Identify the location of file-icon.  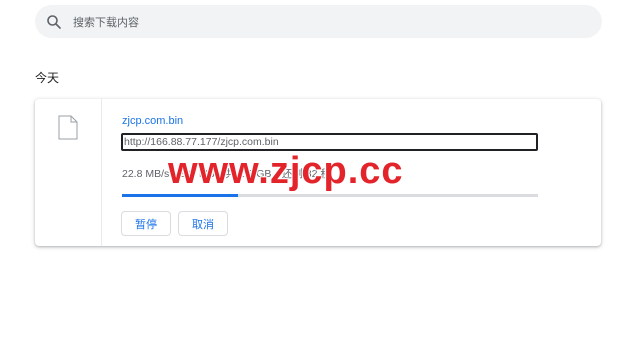
(68, 127).